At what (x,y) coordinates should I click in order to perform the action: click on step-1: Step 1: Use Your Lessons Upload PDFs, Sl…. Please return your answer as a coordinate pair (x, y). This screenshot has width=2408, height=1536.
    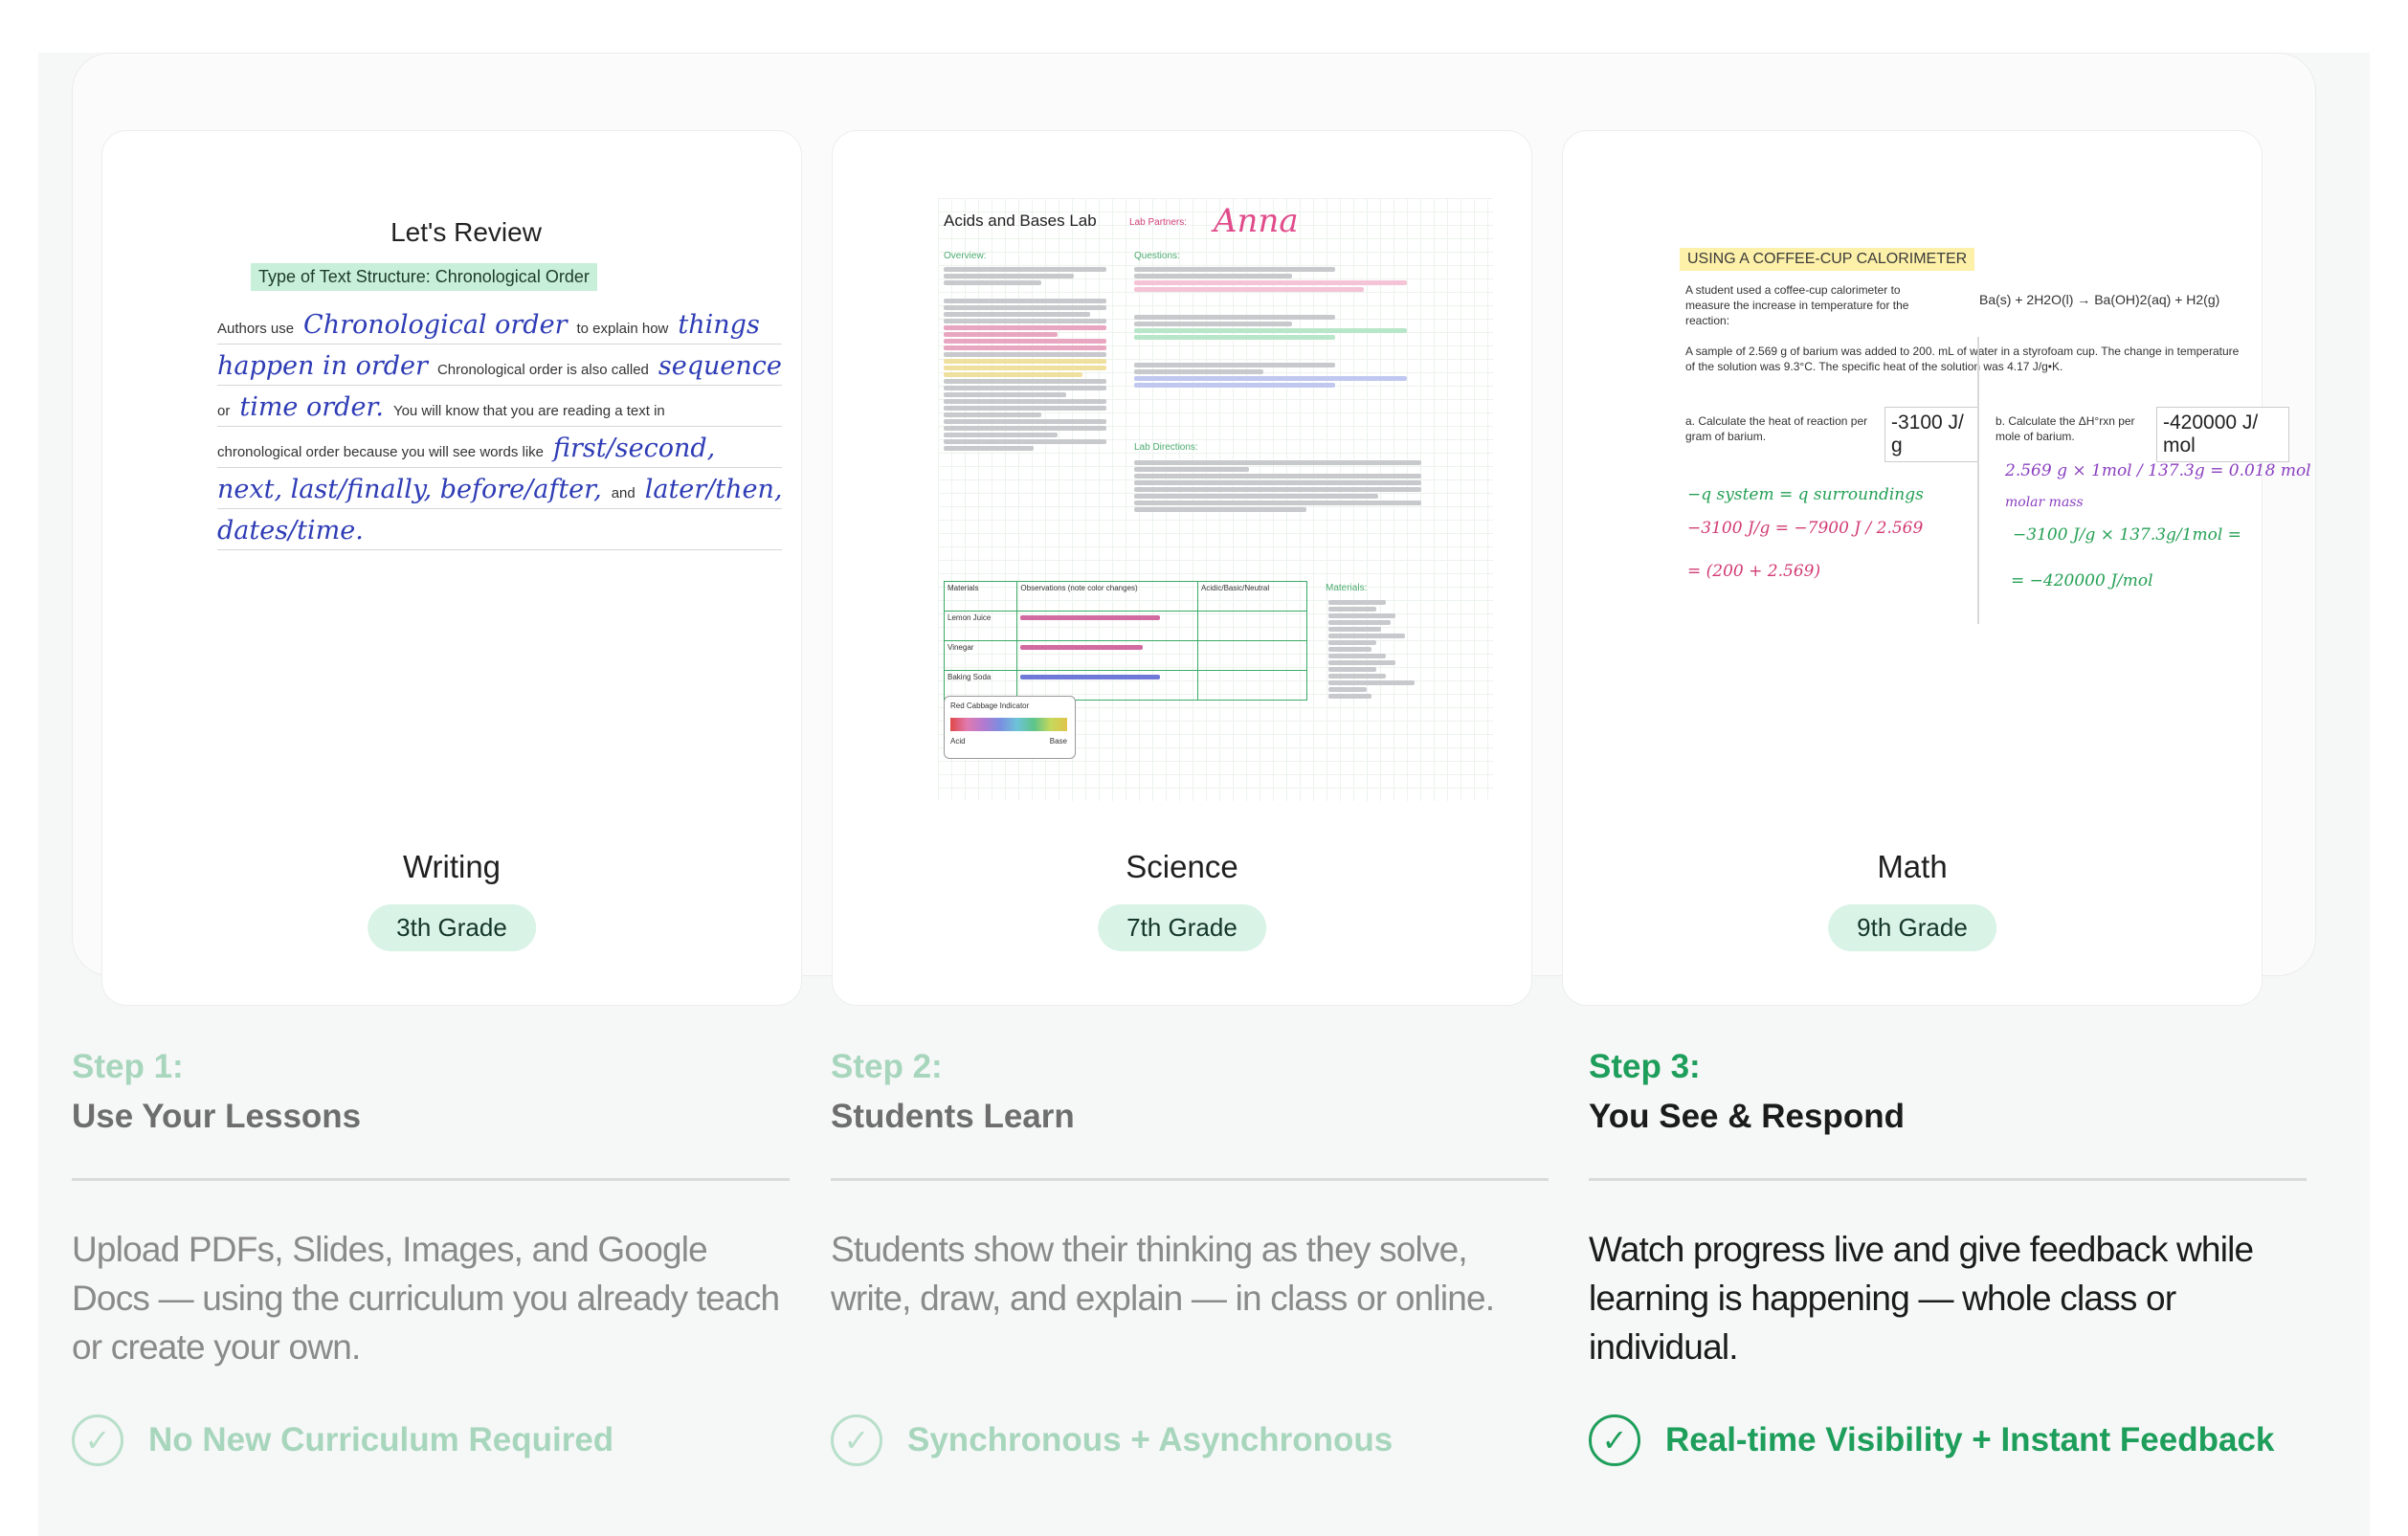
    Looking at the image, I should click on (431, 1209).